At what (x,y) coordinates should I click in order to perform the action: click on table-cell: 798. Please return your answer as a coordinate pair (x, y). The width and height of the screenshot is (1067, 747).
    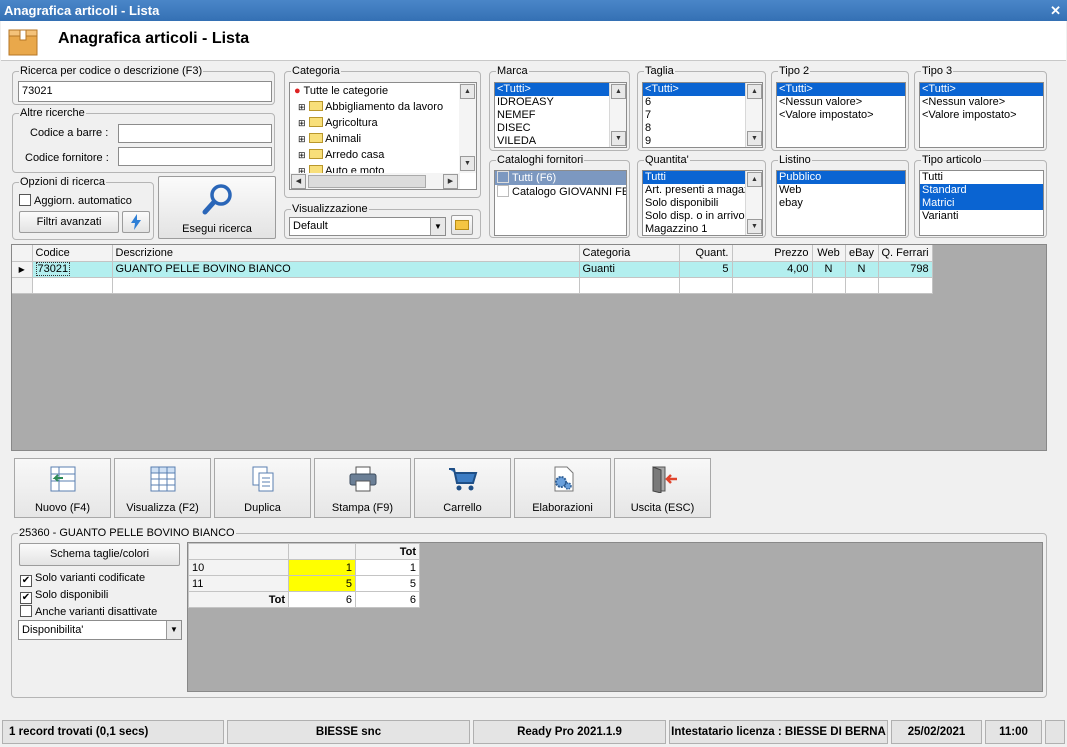
    Looking at the image, I should click on (905, 269).